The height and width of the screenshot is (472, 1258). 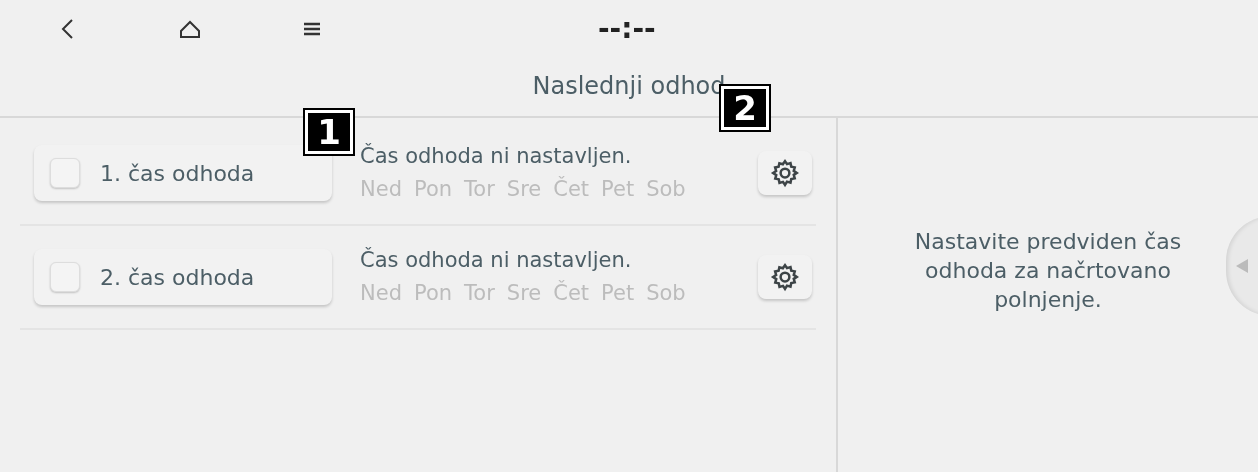 What do you see at coordinates (67, 29) in the screenshot?
I see `back-icon` at bounding box center [67, 29].